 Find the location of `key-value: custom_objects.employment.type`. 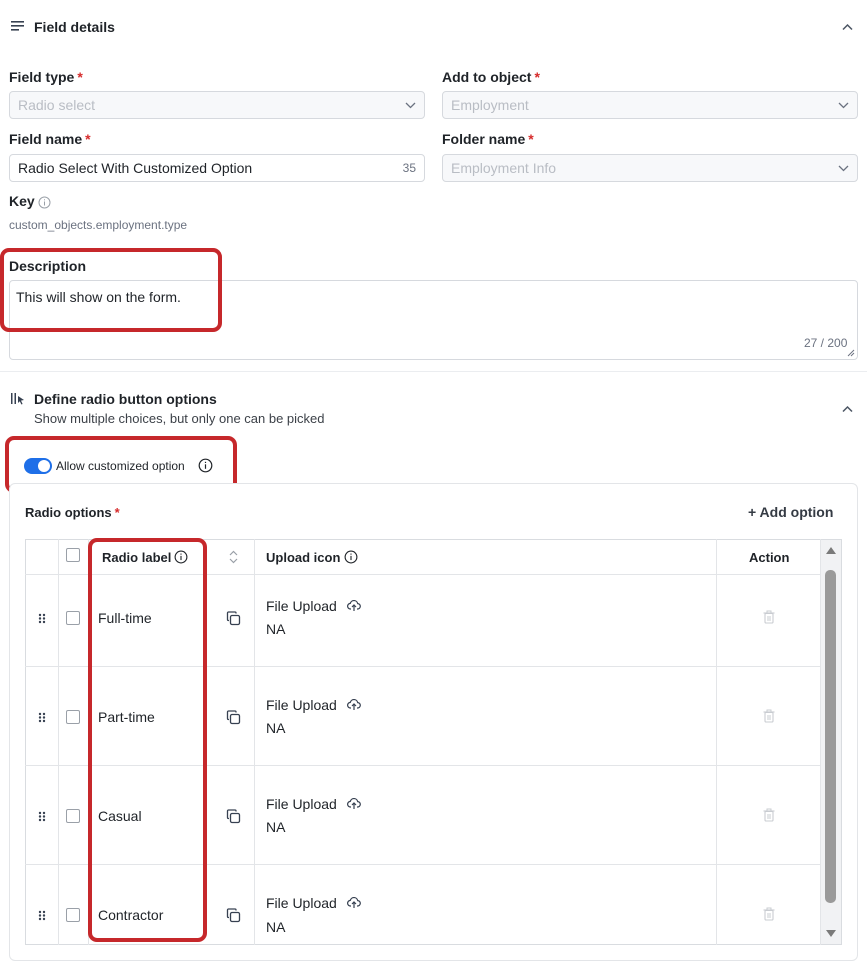

key-value: custom_objects.employment.type is located at coordinates (98, 225).